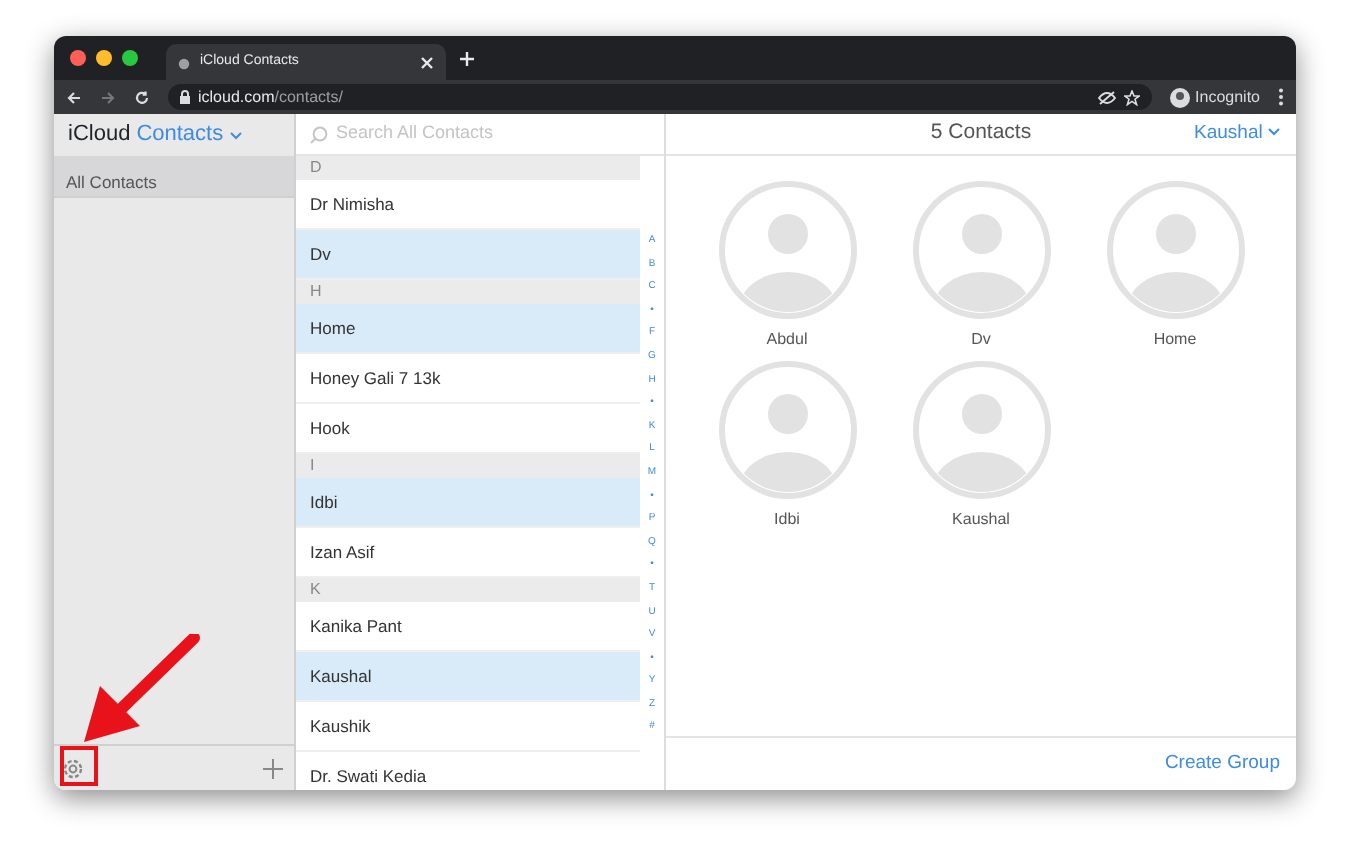 Image resolution: width=1350 pixels, height=860 pixels. What do you see at coordinates (660, 97) in the screenshot?
I see `address-bar: icloud.com/contacts/` at bounding box center [660, 97].